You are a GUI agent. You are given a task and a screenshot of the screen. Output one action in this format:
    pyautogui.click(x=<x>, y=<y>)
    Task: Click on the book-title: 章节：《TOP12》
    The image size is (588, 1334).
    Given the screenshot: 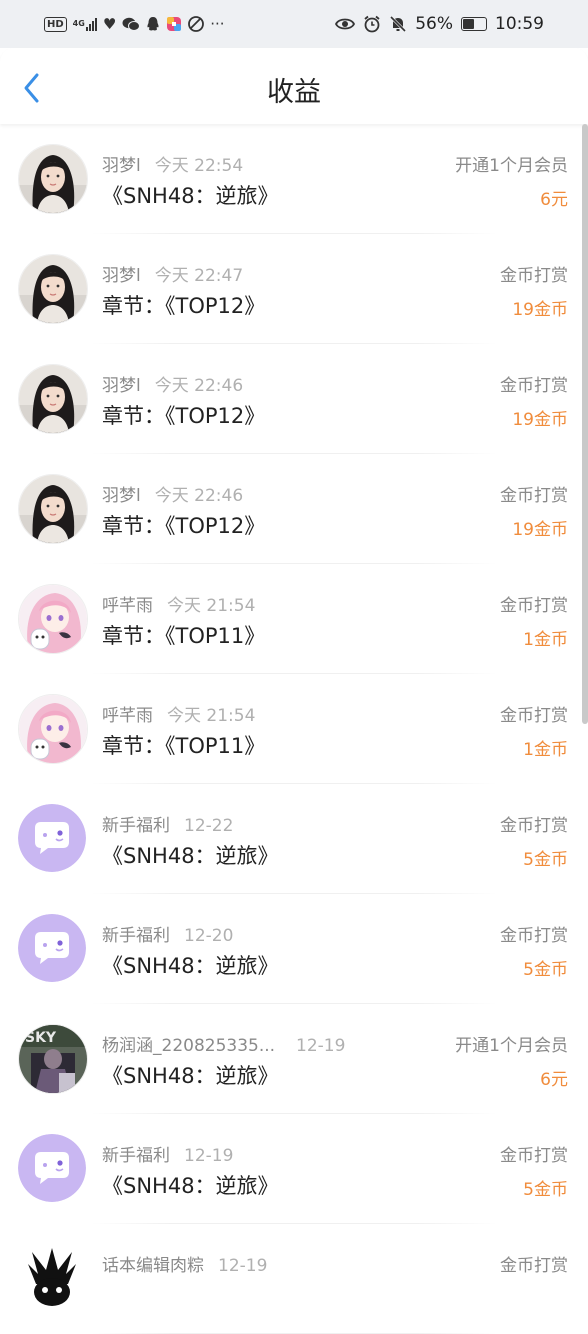 What is the action you would take?
    pyautogui.click(x=184, y=306)
    